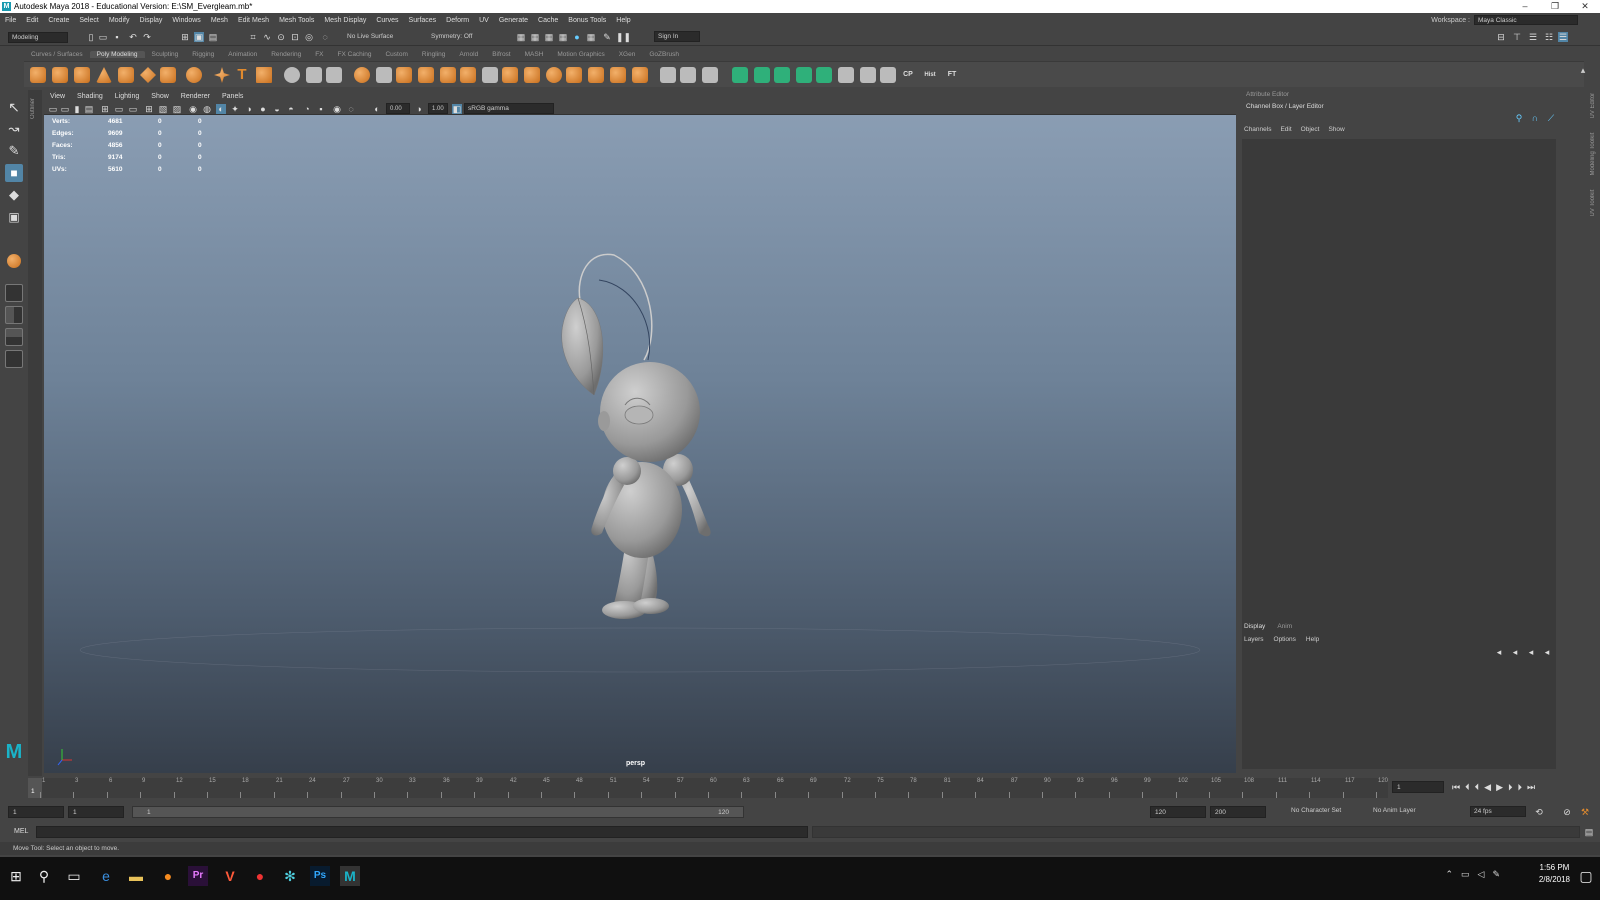  Describe the element at coordinates (185, 37) in the screenshot. I see `select-hierarchy-icon: ⊞` at that location.